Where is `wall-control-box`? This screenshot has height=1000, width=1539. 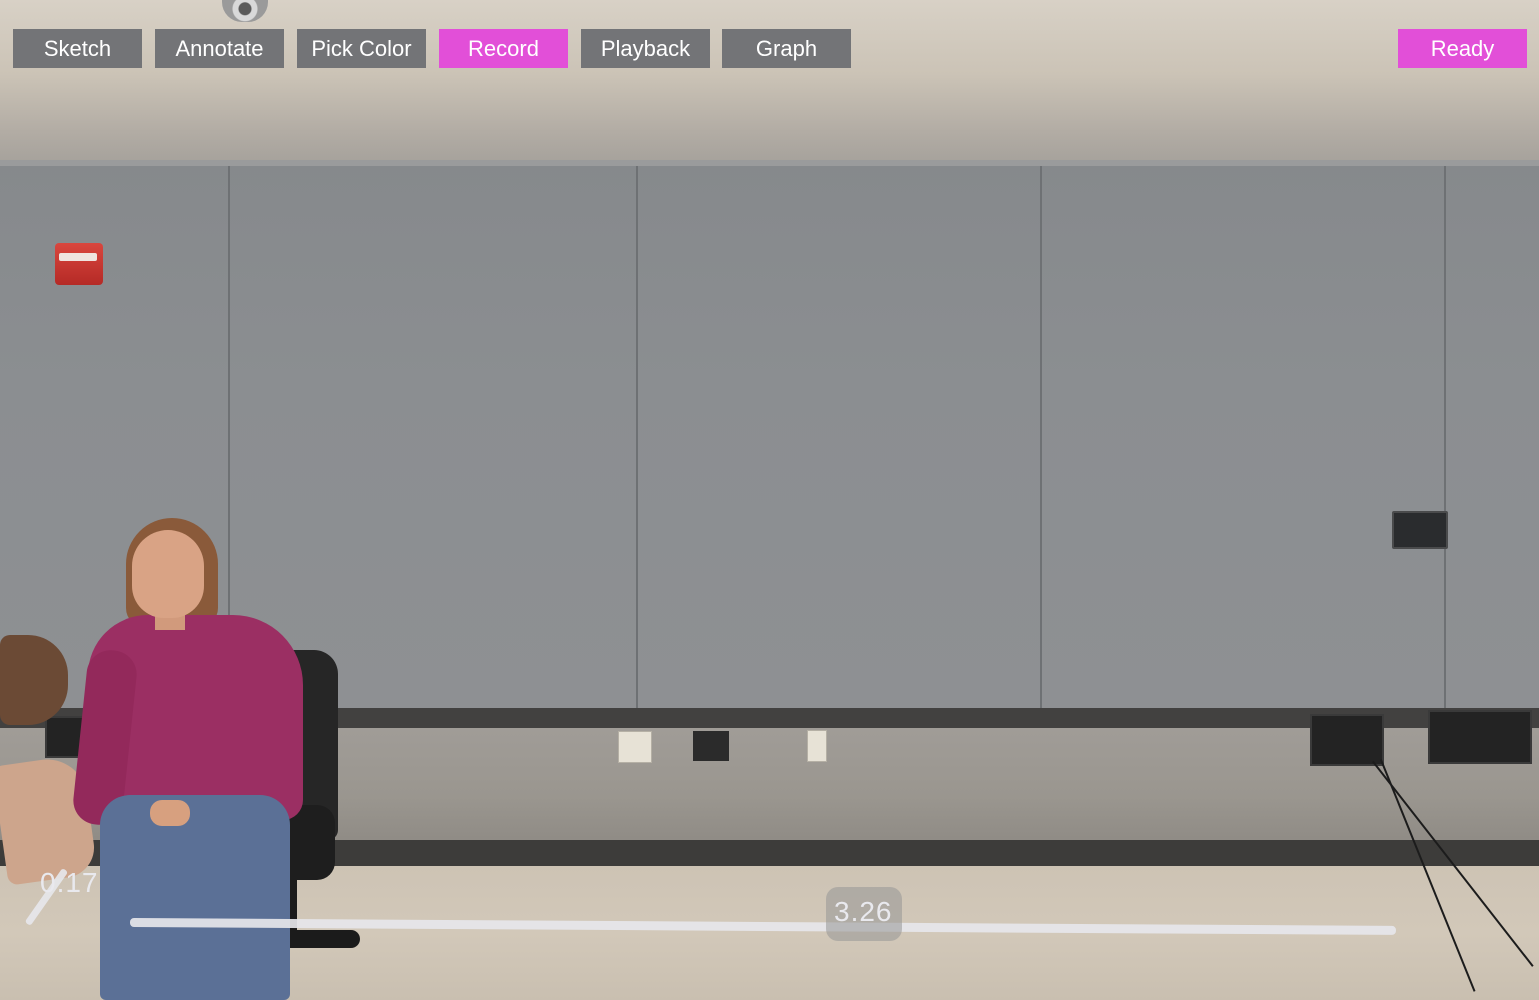 wall-control-box is located at coordinates (1420, 530).